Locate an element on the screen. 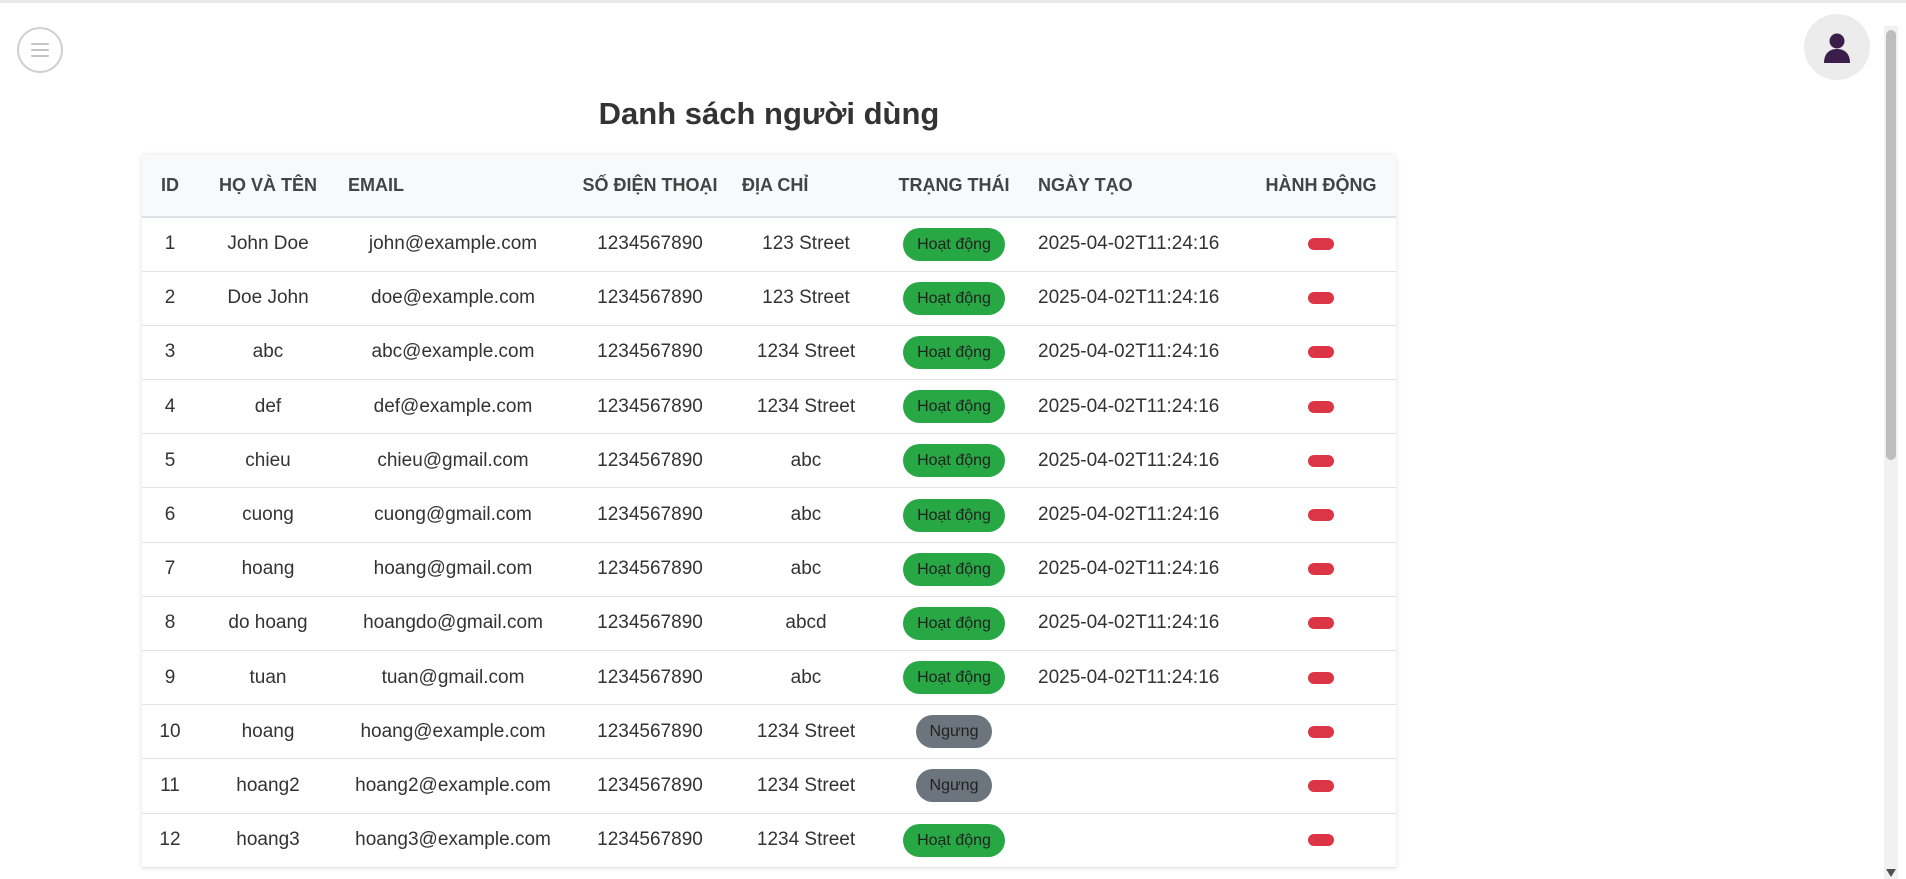 This screenshot has height=879, width=1906. cell-address: abcd is located at coordinates (806, 623).